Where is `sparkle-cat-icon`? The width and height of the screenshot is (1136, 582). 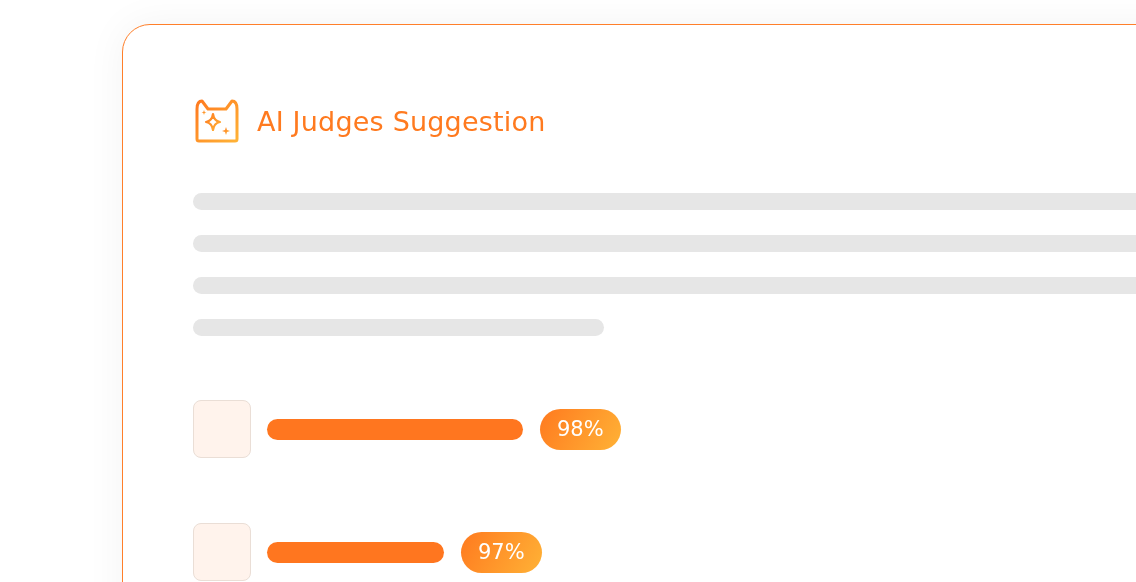 sparkle-cat-icon is located at coordinates (217, 121).